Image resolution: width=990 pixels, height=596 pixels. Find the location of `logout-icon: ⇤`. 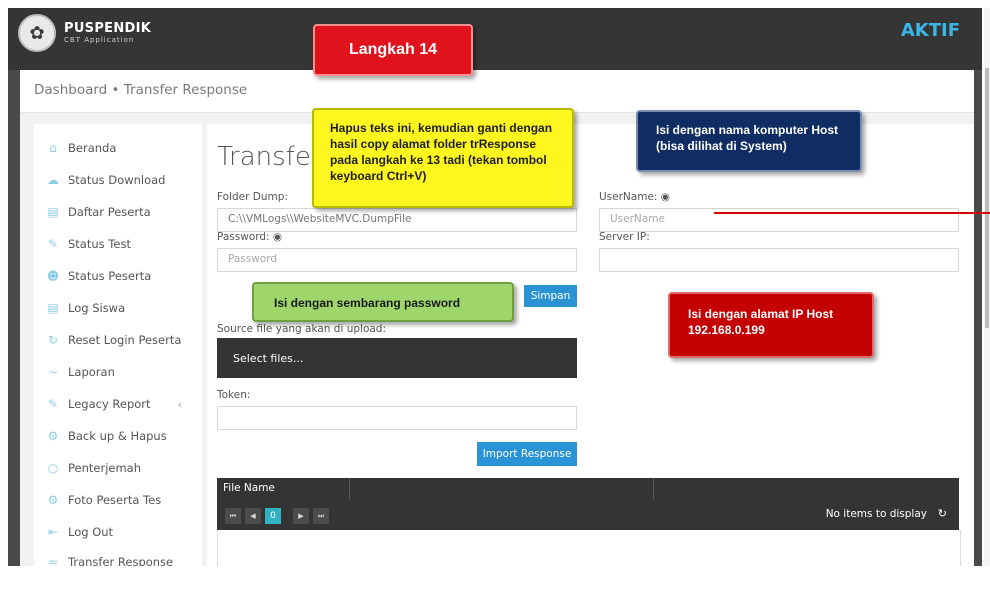

logout-icon: ⇤ is located at coordinates (53, 532).